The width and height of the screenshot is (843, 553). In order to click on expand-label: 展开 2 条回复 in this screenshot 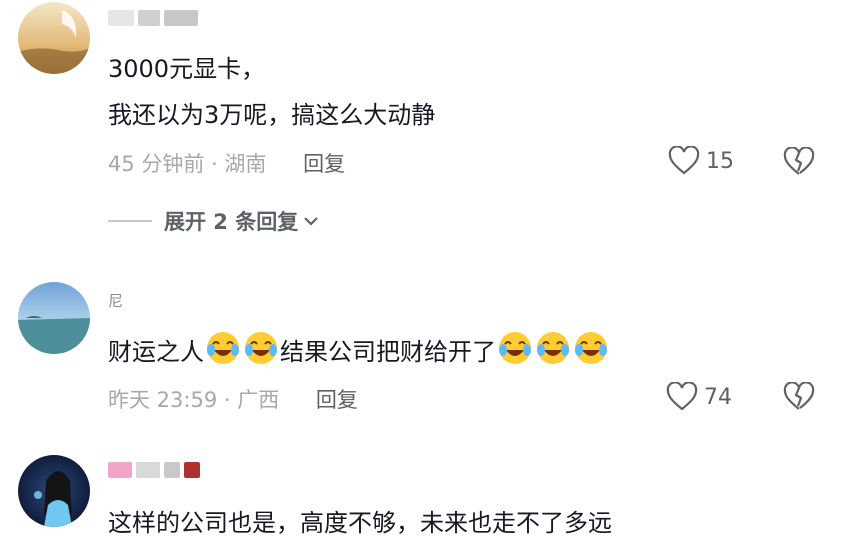, I will do `click(231, 222)`.